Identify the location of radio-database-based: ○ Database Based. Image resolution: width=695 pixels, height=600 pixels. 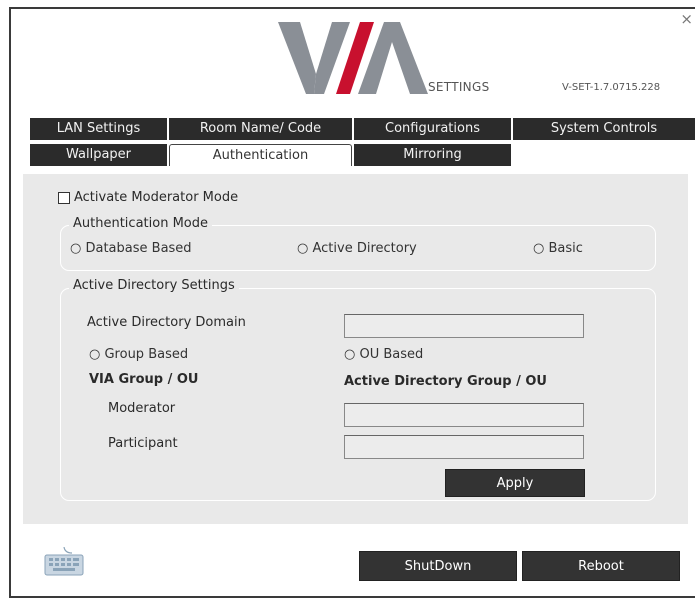
(131, 248).